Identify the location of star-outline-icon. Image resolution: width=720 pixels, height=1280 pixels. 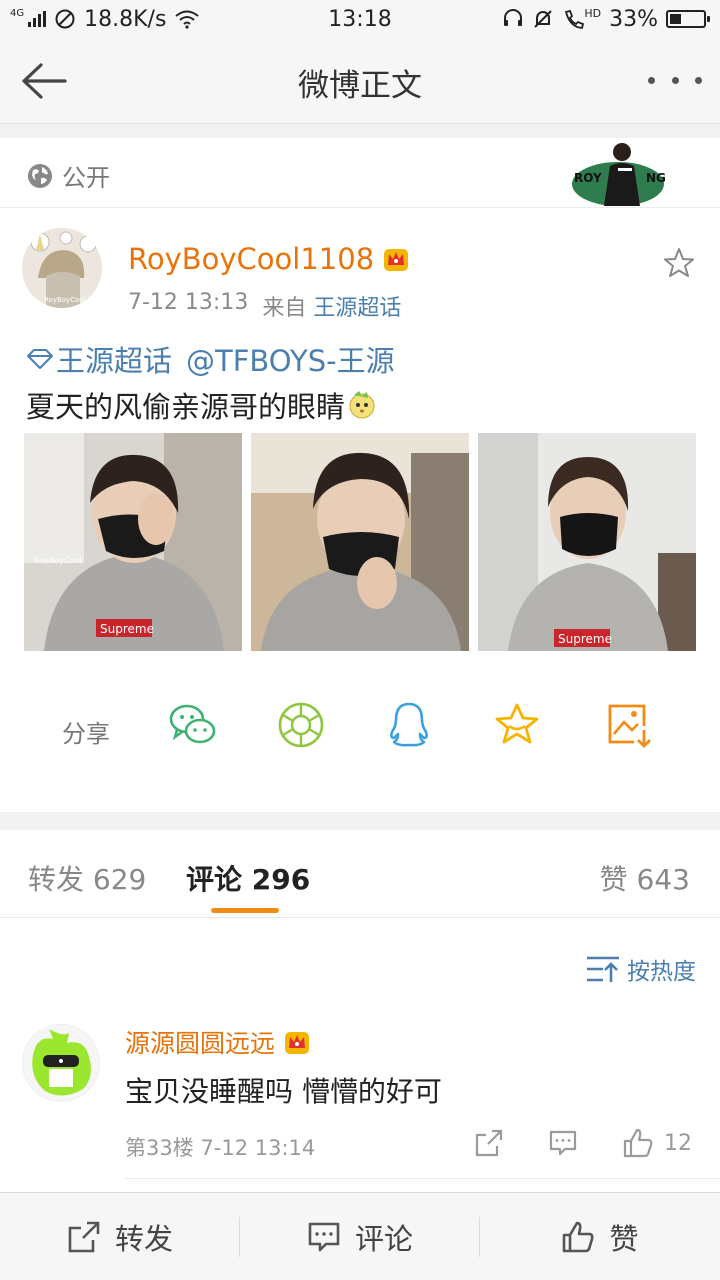
(679, 262).